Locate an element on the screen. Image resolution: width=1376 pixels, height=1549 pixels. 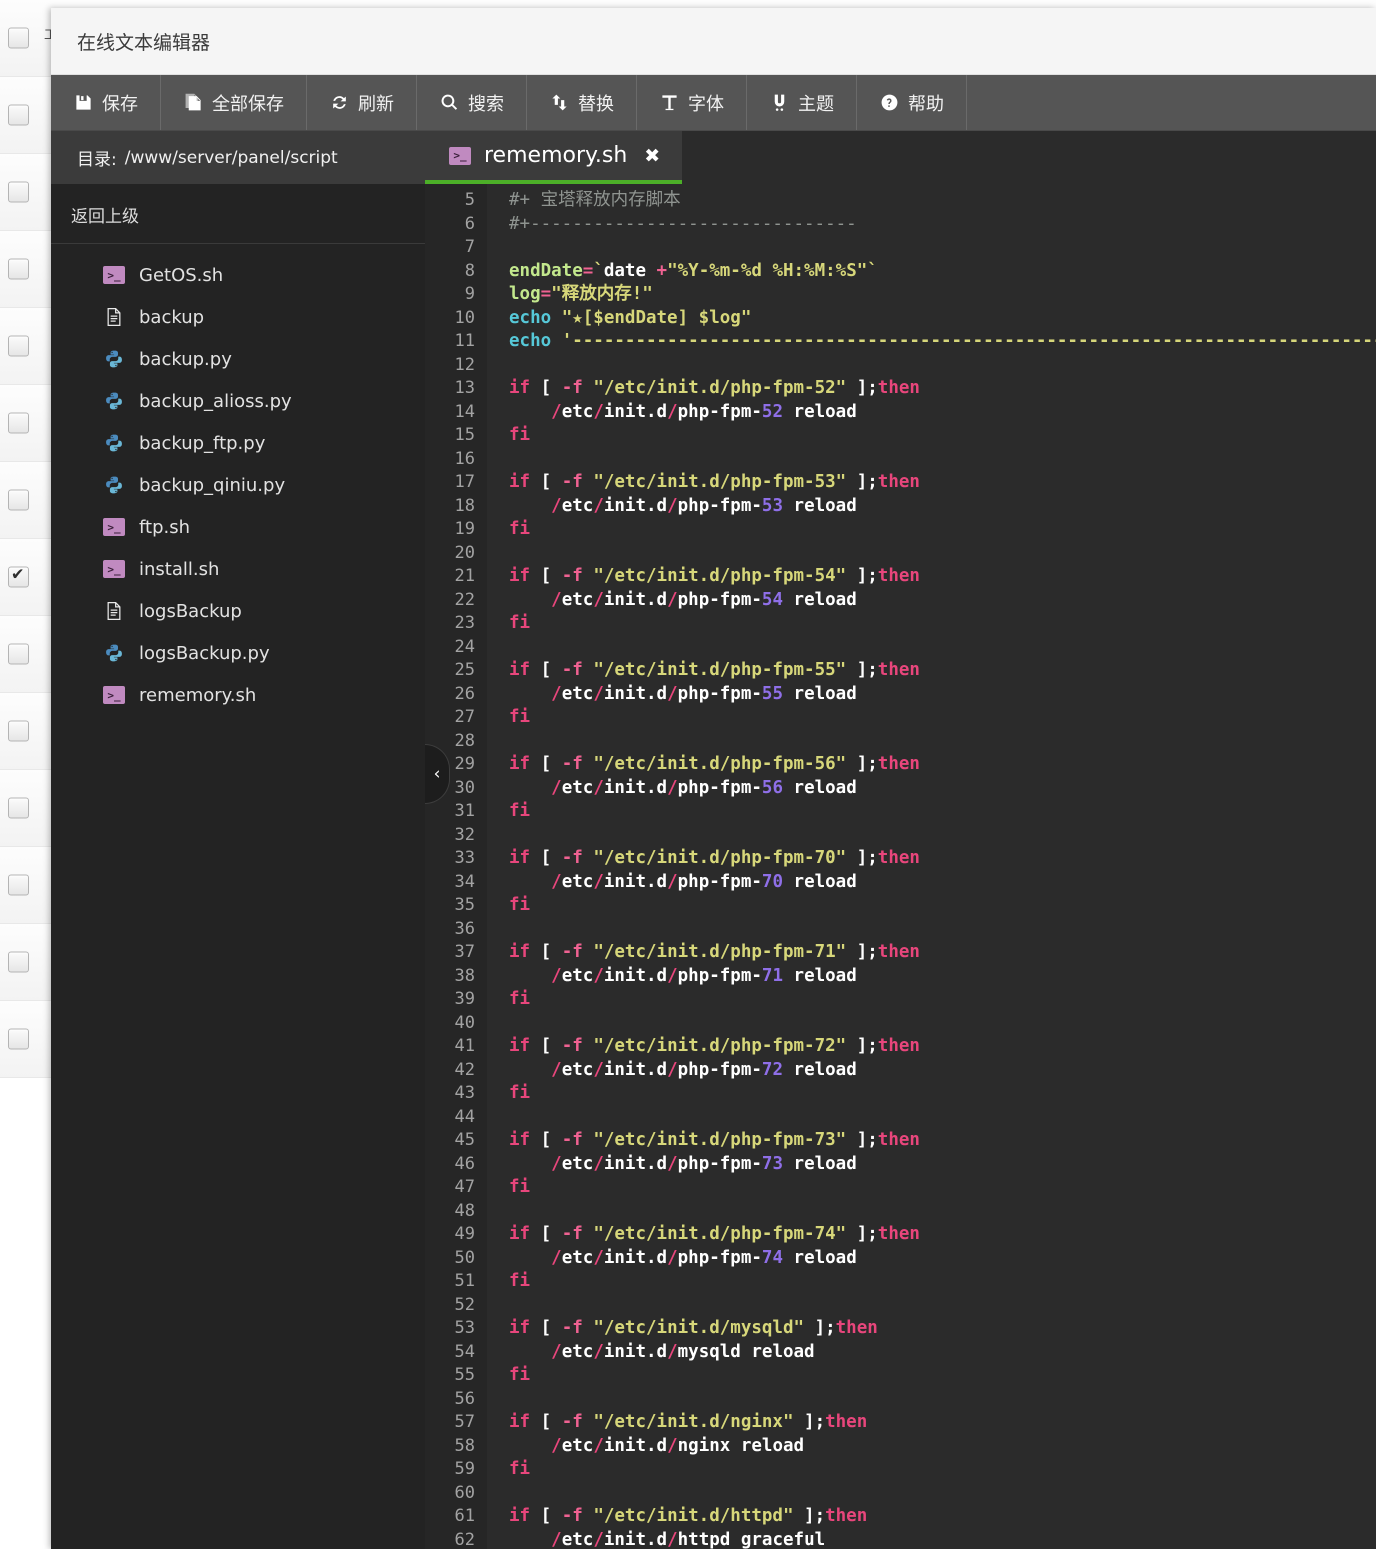
code-line: /etc/init.d/php-fpm-73 reload is located at coordinates (704, 1163).